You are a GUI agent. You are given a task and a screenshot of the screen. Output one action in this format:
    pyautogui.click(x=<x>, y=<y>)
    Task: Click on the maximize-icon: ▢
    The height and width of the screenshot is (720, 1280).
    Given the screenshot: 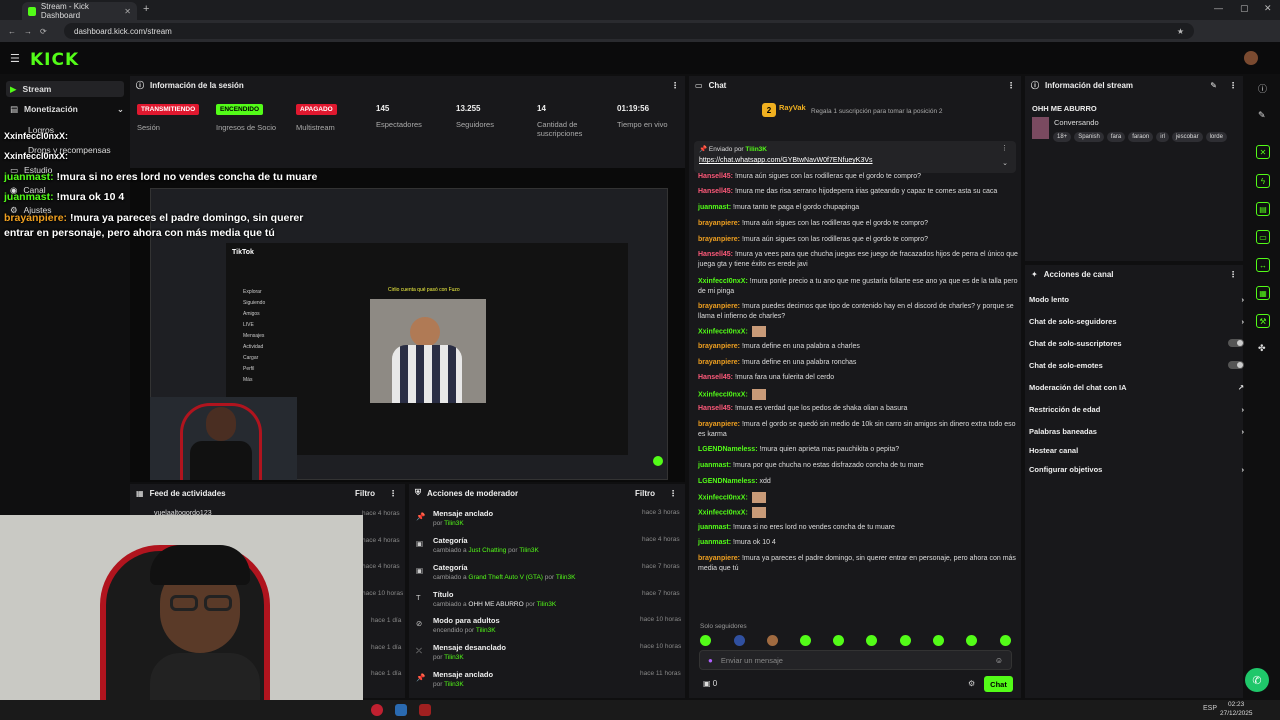 What is the action you would take?
    pyautogui.click(x=1244, y=8)
    